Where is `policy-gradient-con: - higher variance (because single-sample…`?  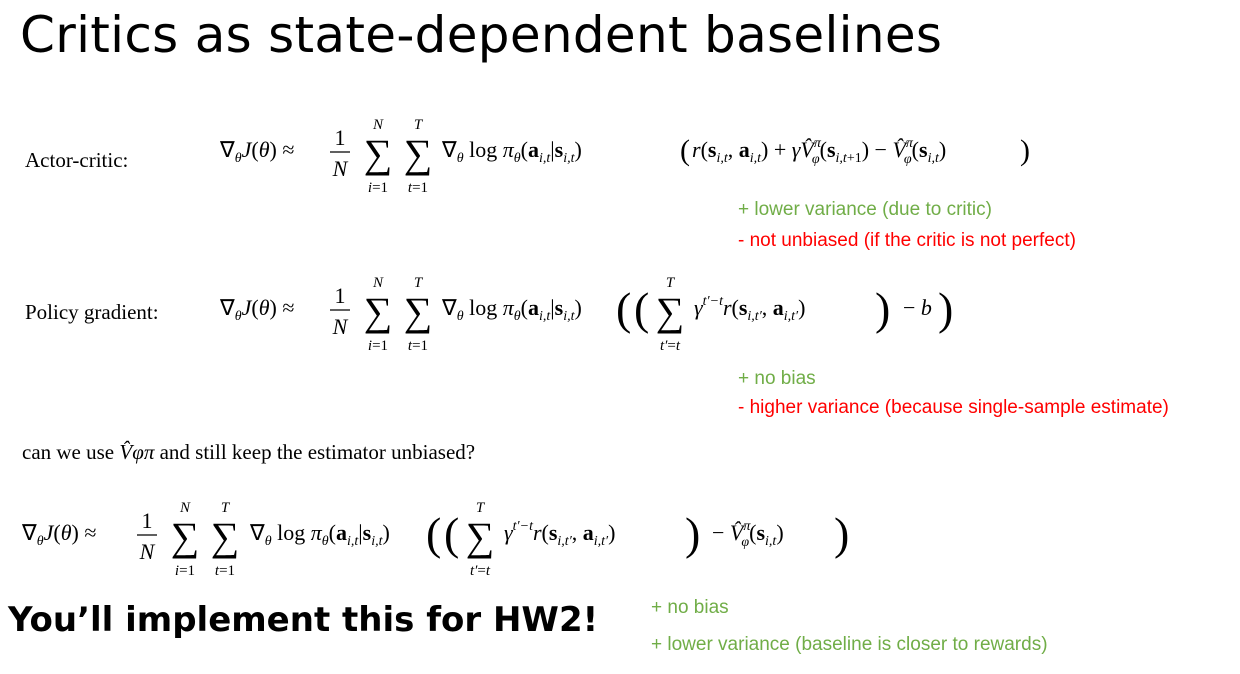 policy-gradient-con: - higher variance (because single-sample… is located at coordinates (953, 407).